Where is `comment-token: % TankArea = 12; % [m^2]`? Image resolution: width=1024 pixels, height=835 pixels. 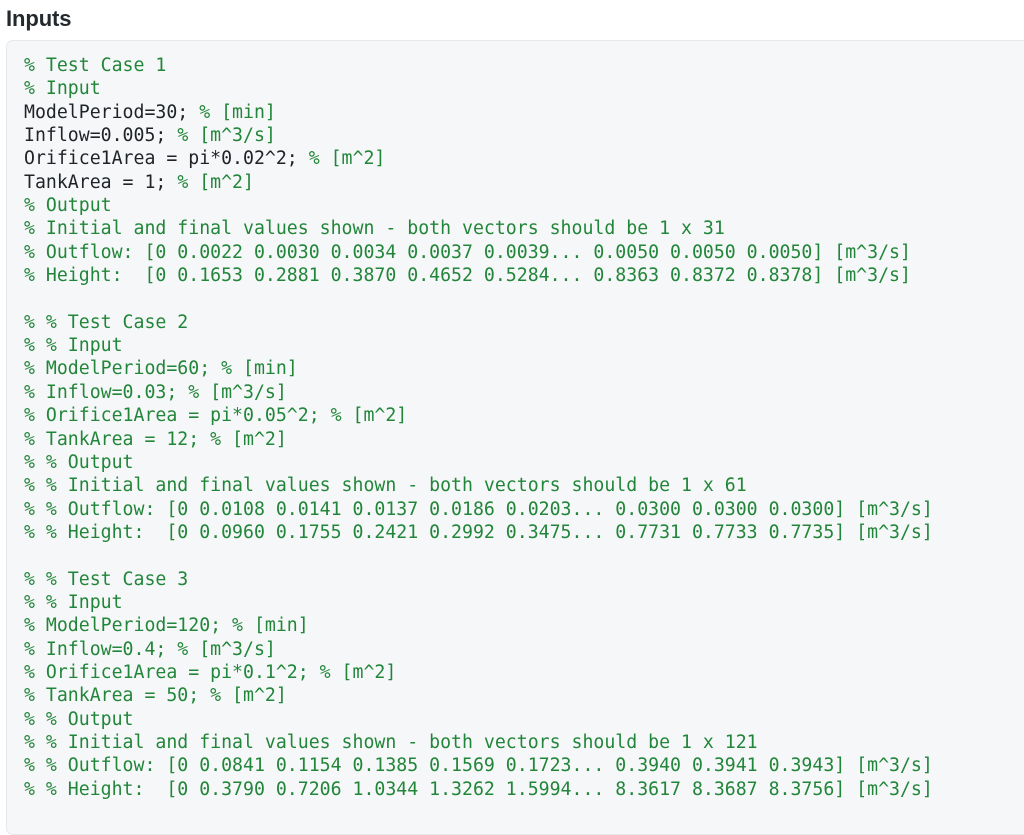
comment-token: % TankArea = 12; % [m^2] is located at coordinates (155, 439).